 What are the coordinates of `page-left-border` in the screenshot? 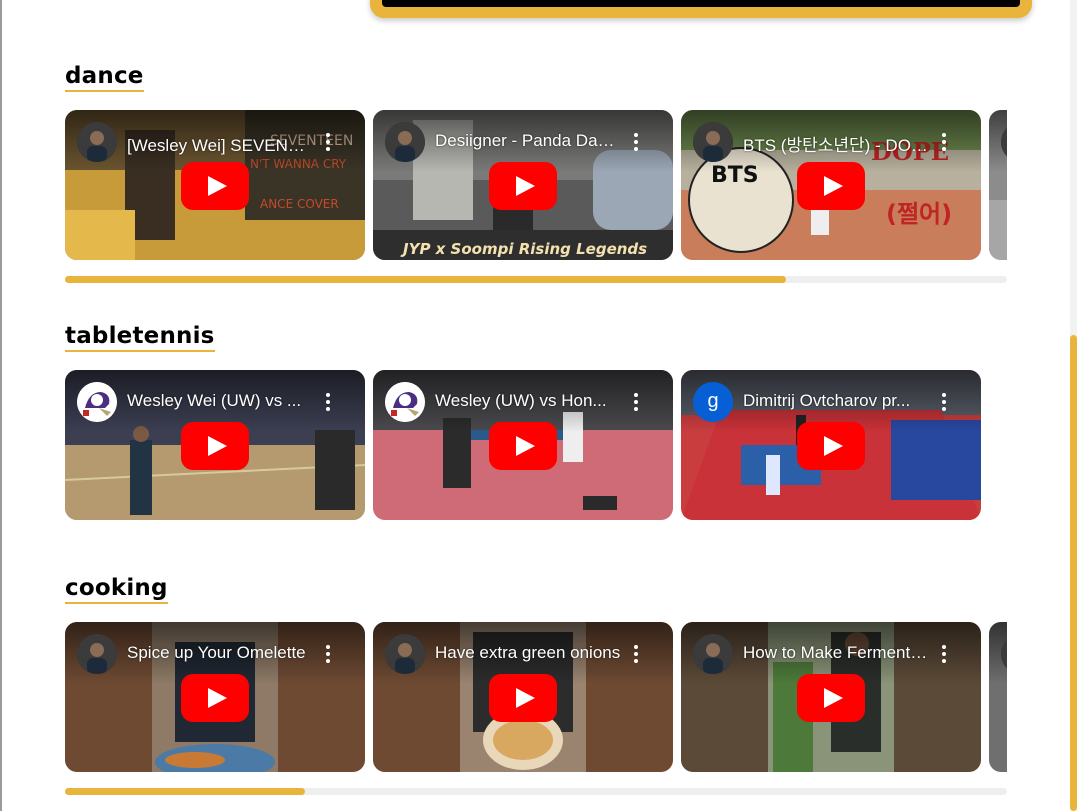 It's located at (1, 405).